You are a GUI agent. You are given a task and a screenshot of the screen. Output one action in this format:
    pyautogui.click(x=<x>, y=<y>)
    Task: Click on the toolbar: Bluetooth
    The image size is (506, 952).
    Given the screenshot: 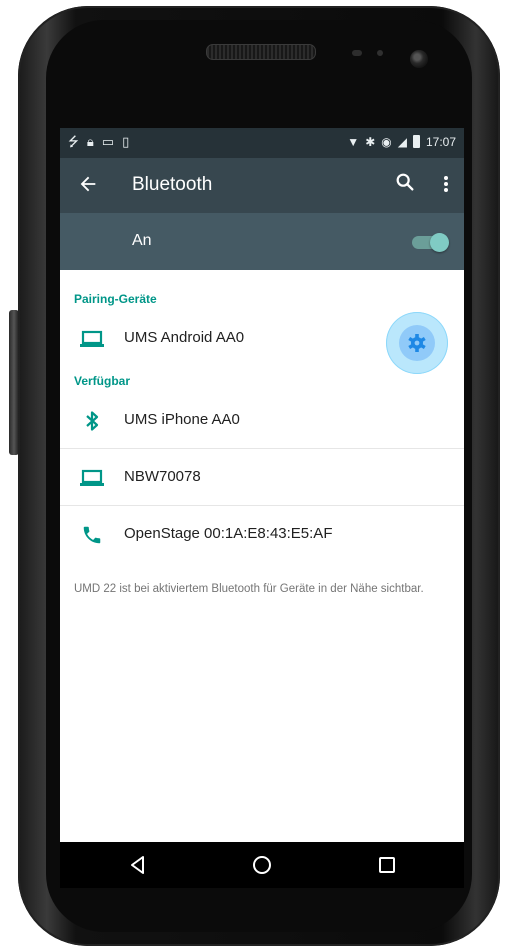 What is the action you would take?
    pyautogui.click(x=262, y=185)
    